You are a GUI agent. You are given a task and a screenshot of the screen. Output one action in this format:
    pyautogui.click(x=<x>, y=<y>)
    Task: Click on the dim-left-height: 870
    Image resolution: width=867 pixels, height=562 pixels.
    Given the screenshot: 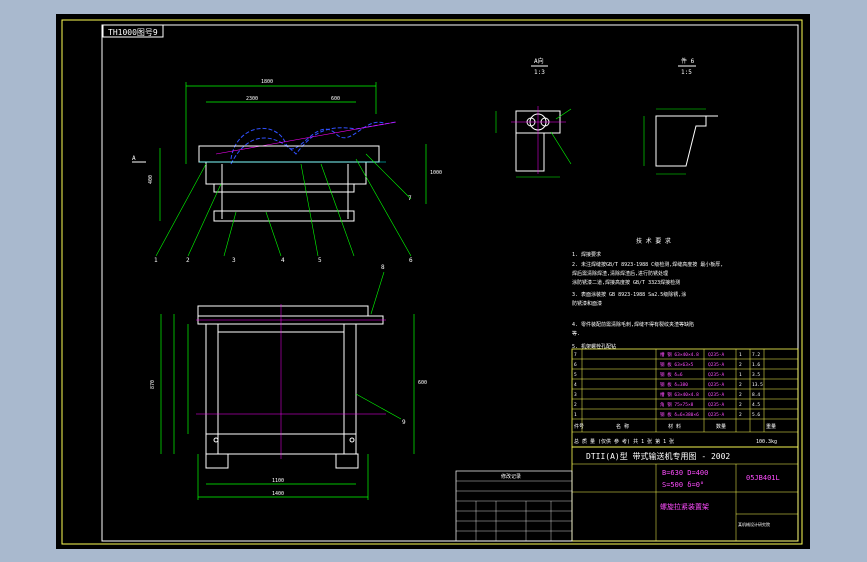 What is the action you would take?
    pyautogui.click(x=153, y=384)
    